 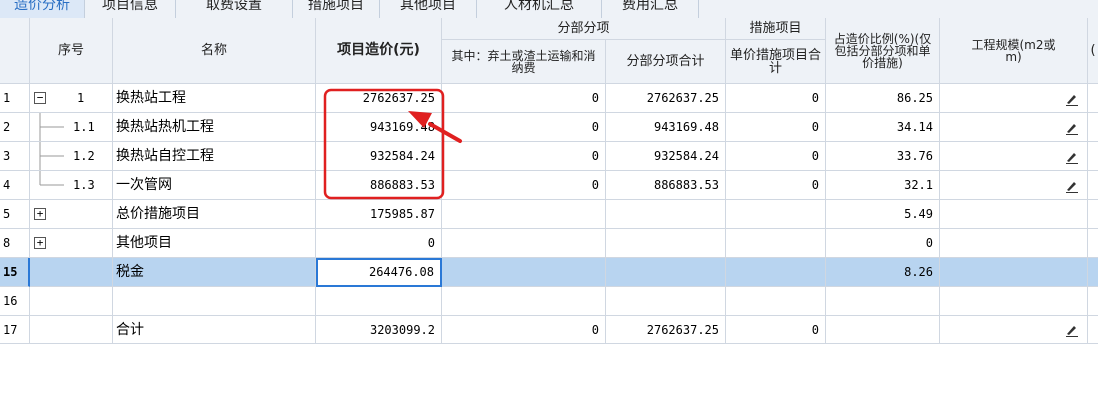 I want to click on ratio-cell: 32.1, so click(x=883, y=185).